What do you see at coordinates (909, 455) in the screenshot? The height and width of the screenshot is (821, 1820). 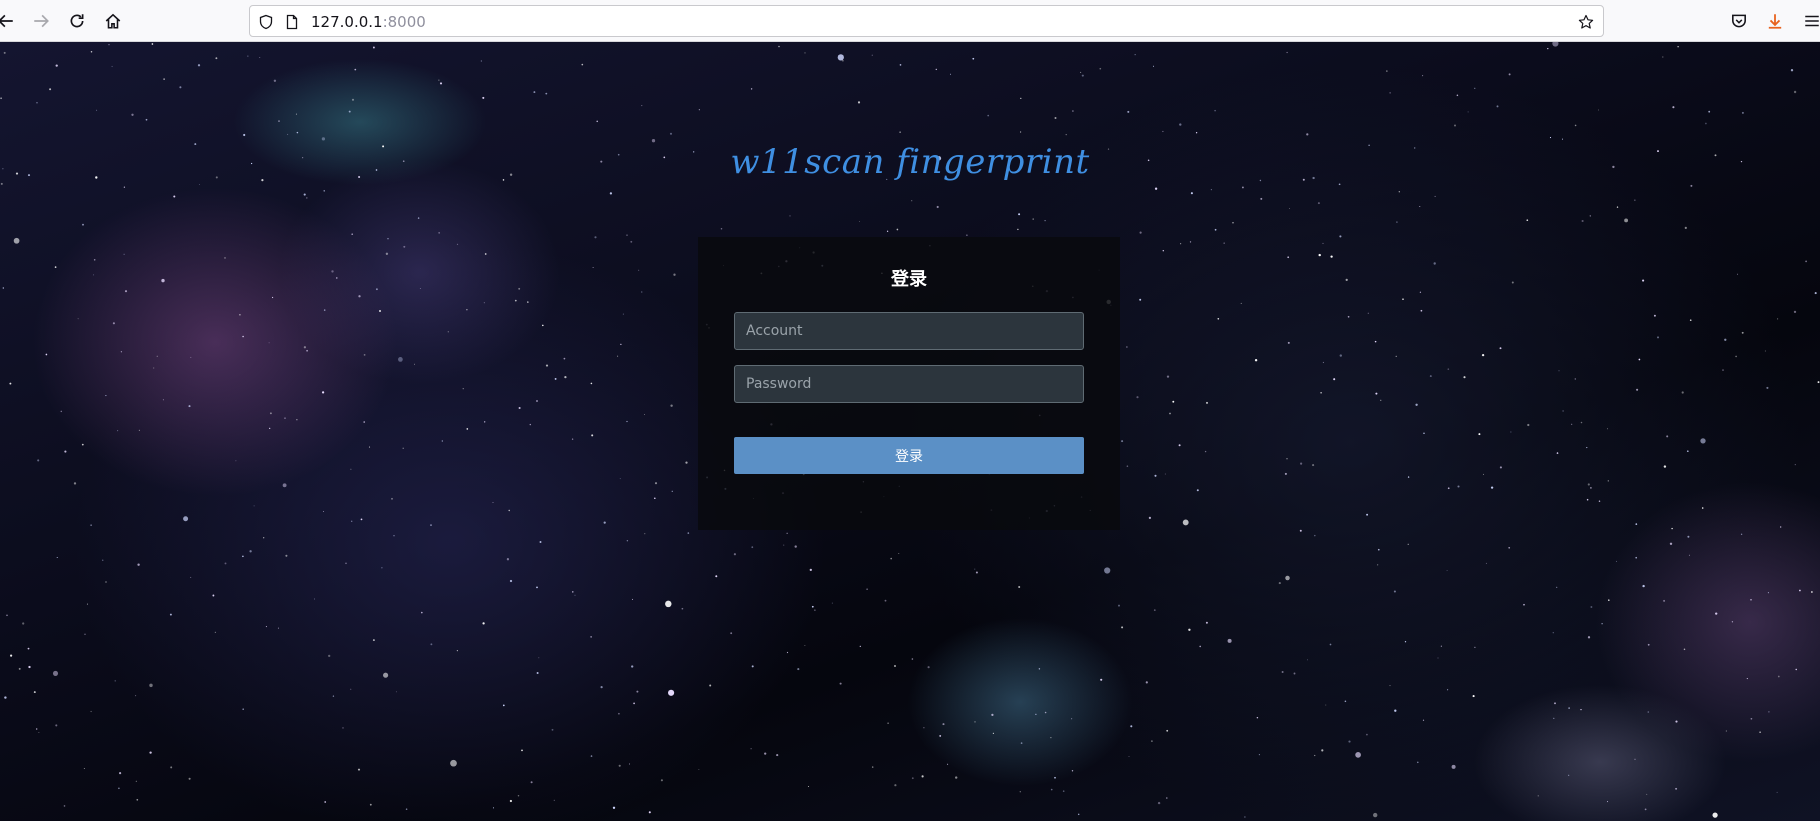 I see `login-button: 登录` at bounding box center [909, 455].